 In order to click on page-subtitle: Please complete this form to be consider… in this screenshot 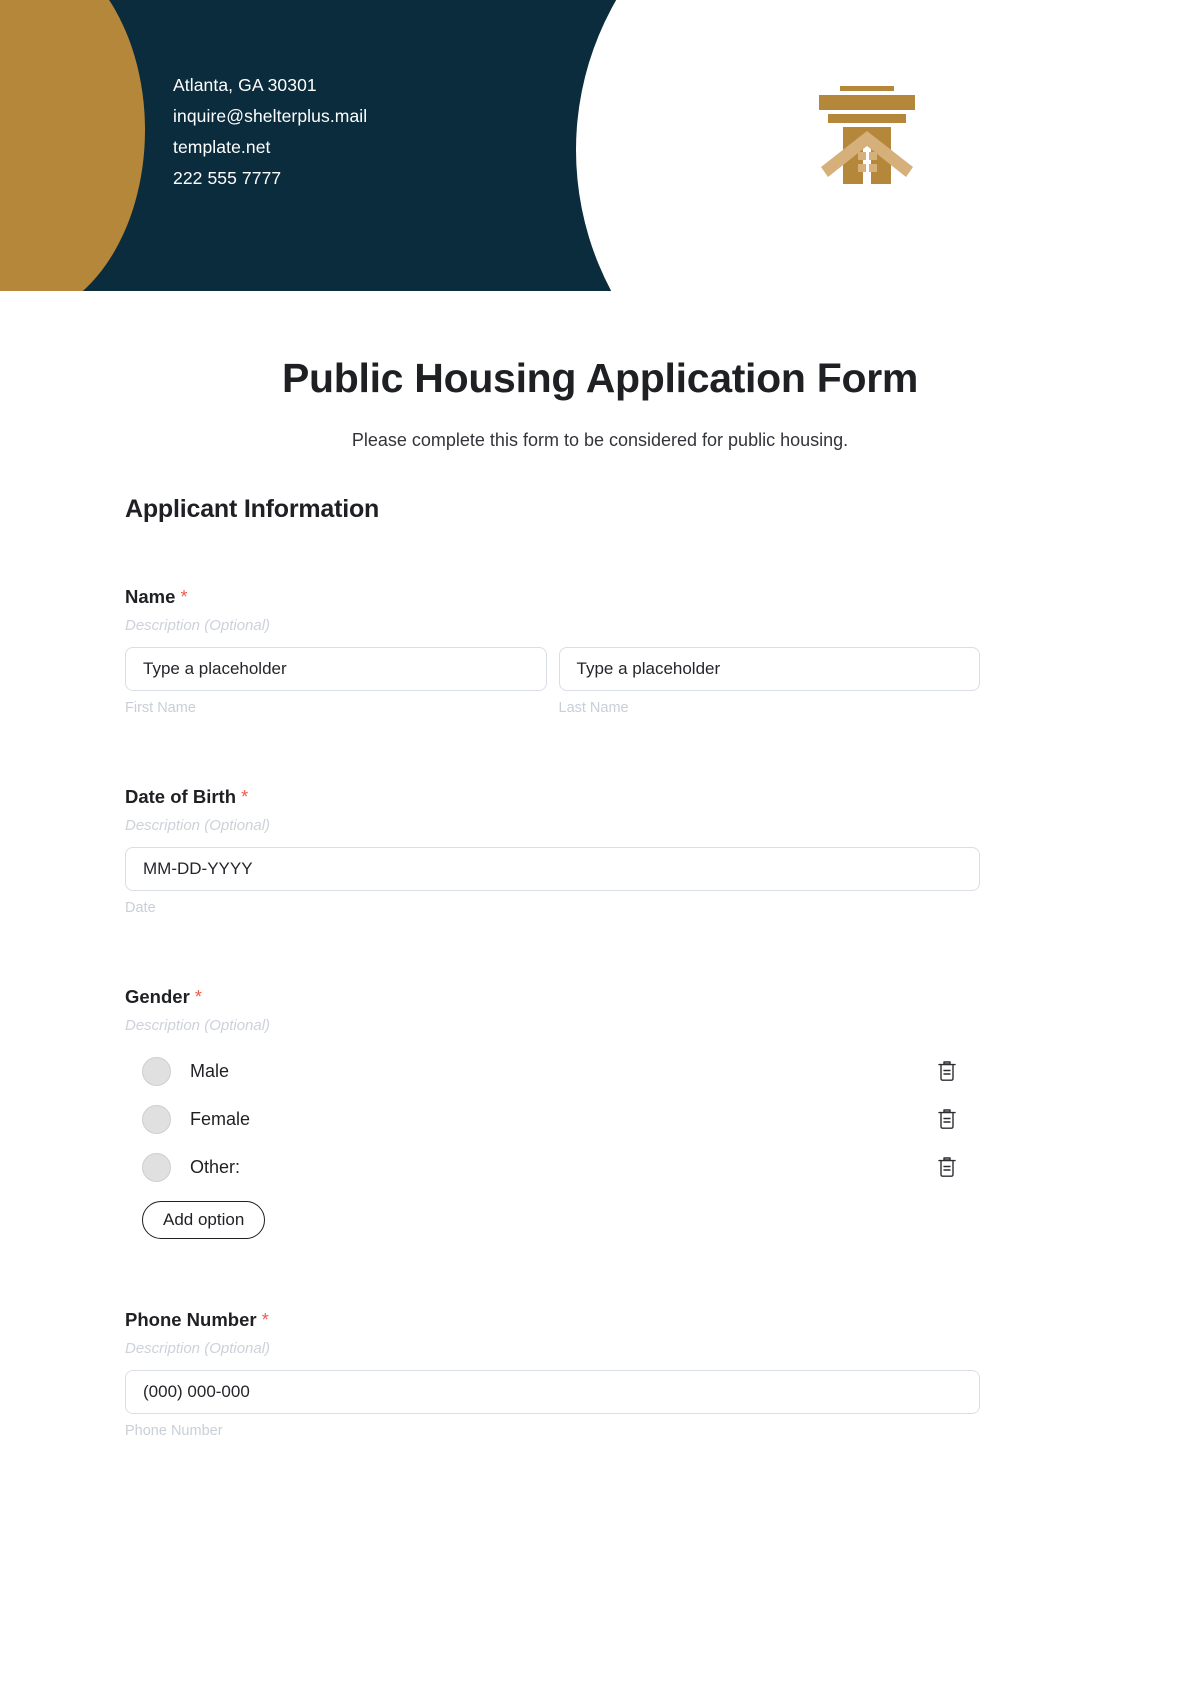, I will do `click(600, 440)`.